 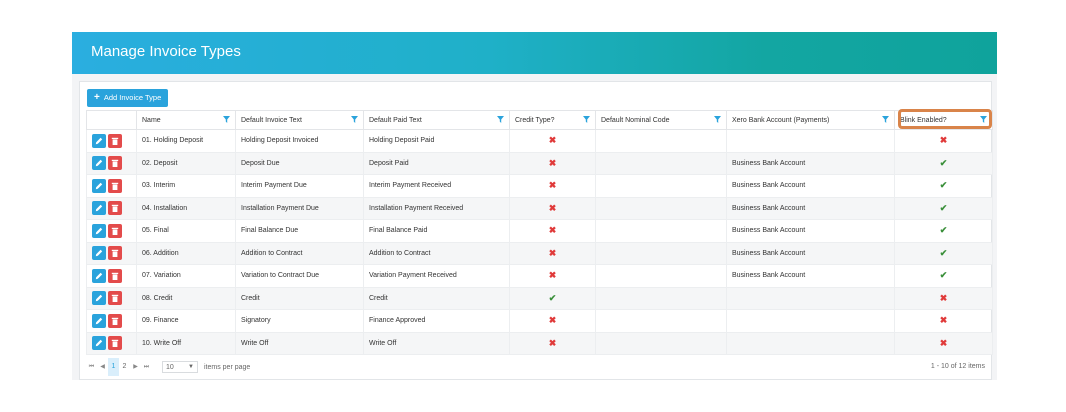 I want to click on page-title: Manage Invoice Types, so click(x=166, y=51).